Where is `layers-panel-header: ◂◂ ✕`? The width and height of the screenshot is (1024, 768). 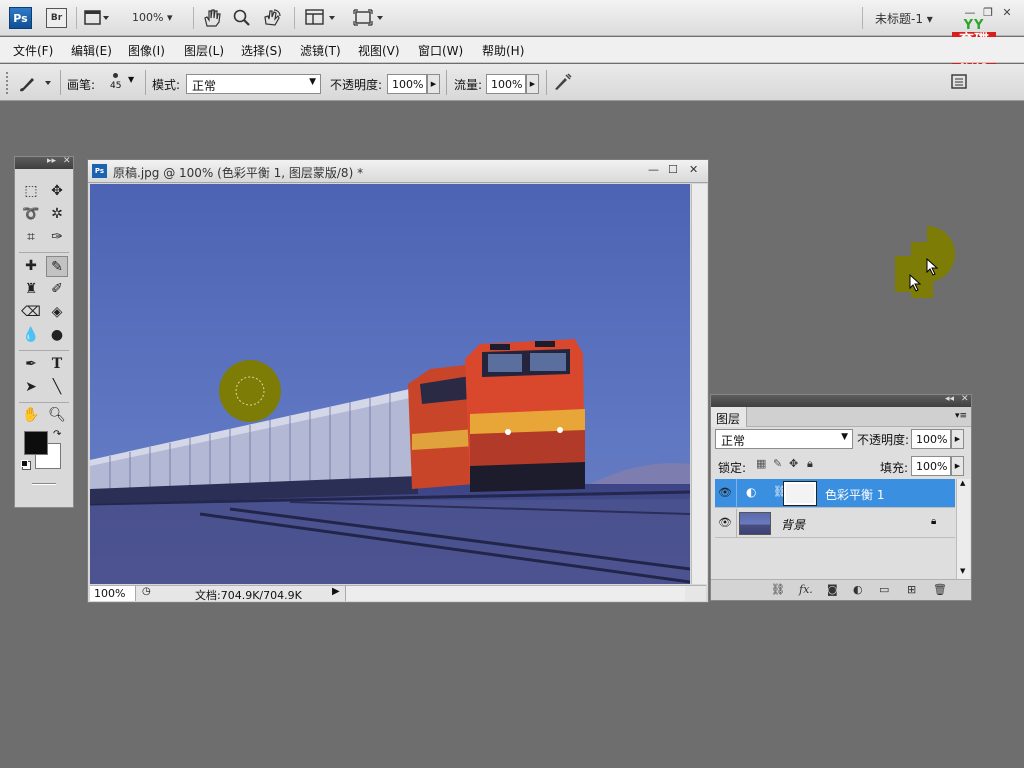 layers-panel-header: ◂◂ ✕ is located at coordinates (841, 400).